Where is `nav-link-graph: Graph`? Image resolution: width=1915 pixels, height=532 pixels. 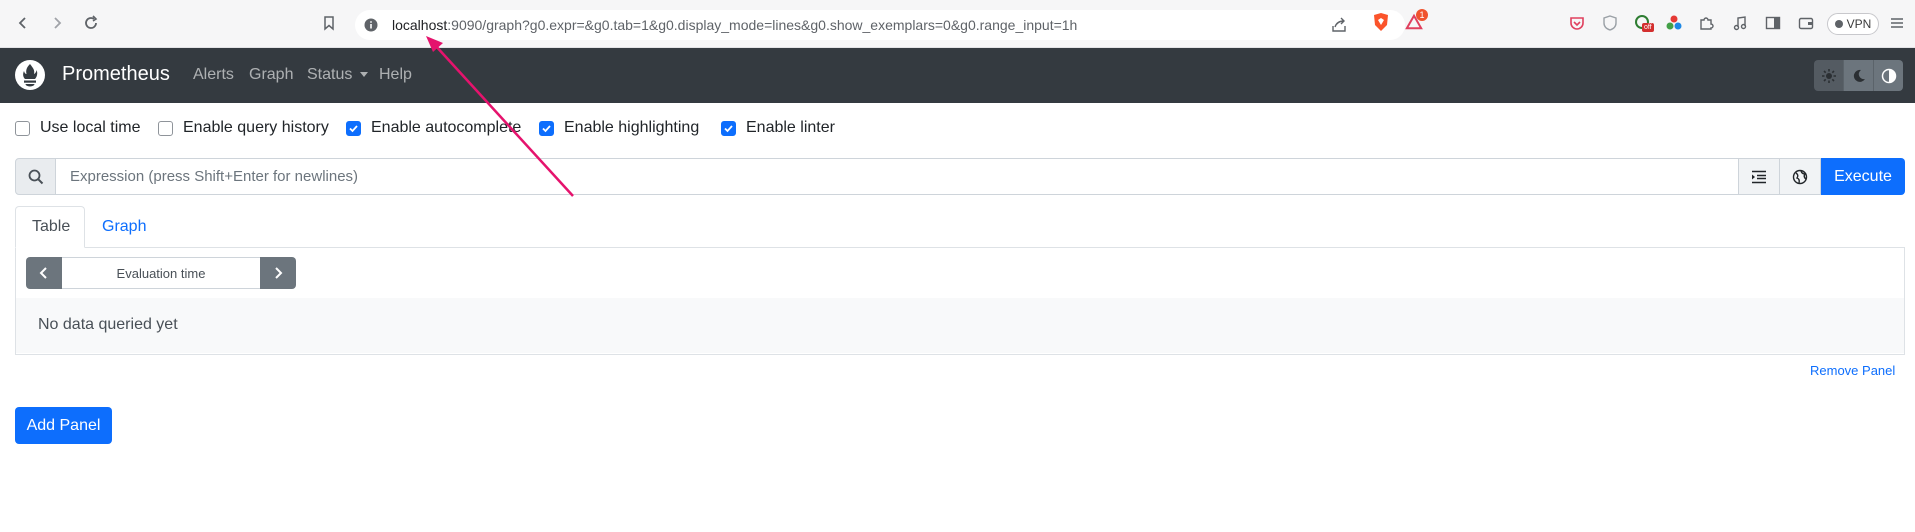
nav-link-graph: Graph is located at coordinates (271, 75).